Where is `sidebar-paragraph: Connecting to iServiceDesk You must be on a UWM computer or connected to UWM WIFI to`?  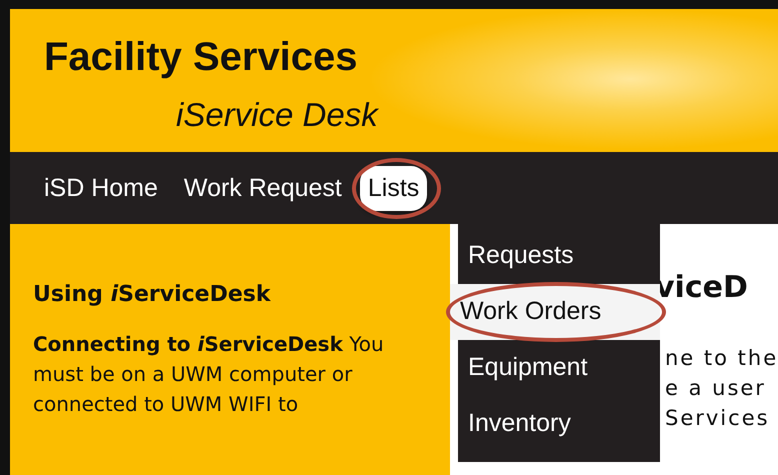
sidebar-paragraph: Connecting to iServiceDesk You must be on a UWM computer or connected to UWM WIFI to is located at coordinates (209, 374).